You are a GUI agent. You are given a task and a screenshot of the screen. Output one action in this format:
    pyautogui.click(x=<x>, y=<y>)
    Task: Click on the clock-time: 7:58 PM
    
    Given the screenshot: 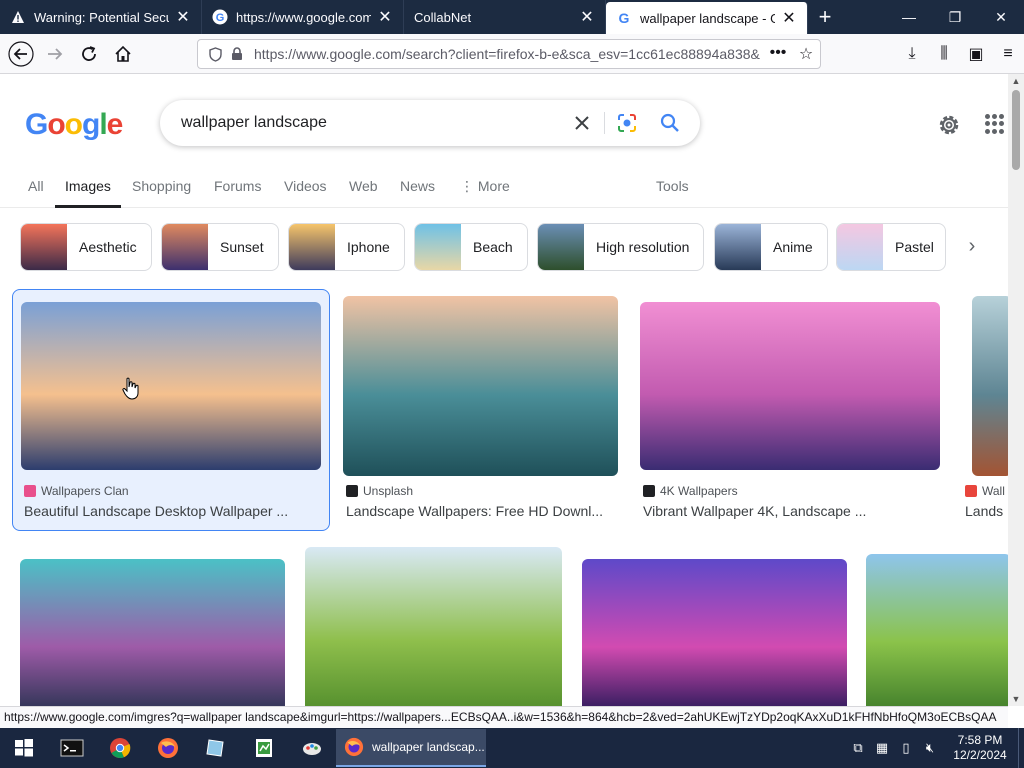 What is the action you would take?
    pyautogui.click(x=980, y=740)
    